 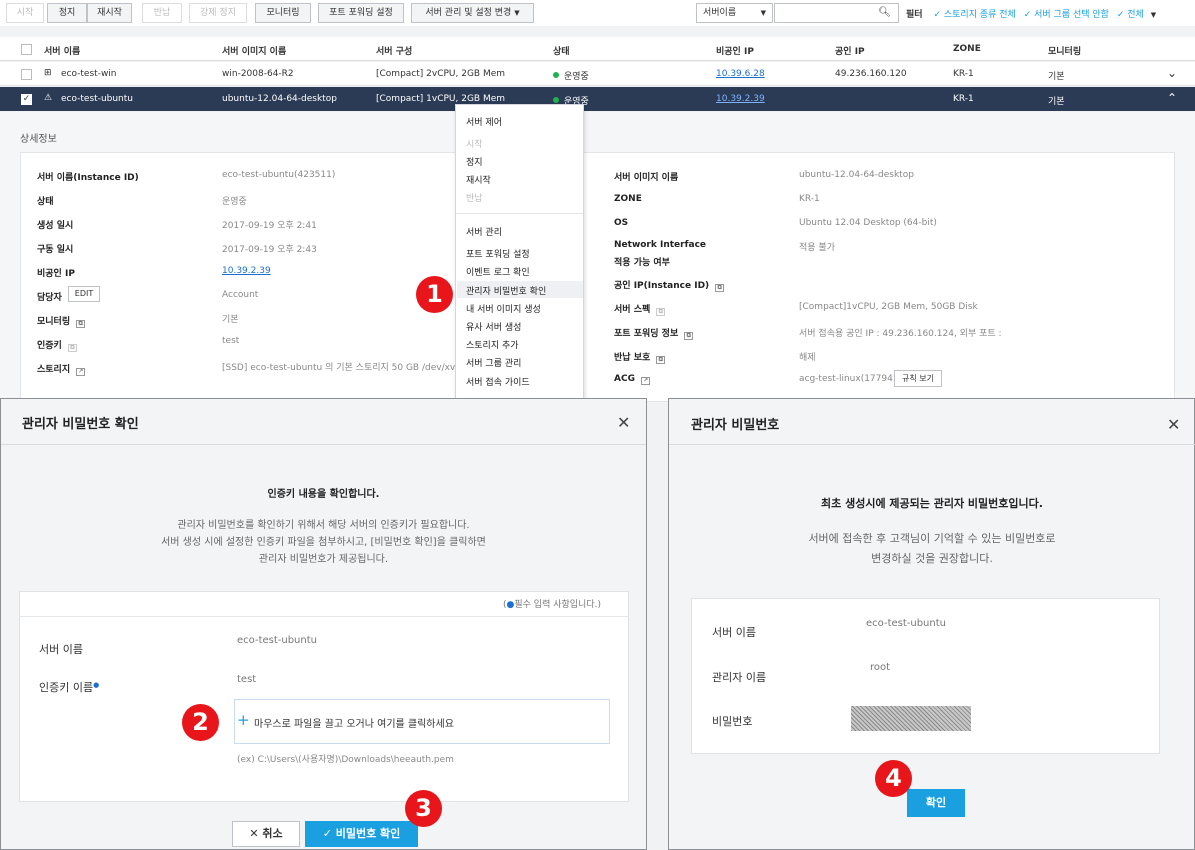 I want to click on search-type-select: 서버이름 ▼, so click(x=734, y=13).